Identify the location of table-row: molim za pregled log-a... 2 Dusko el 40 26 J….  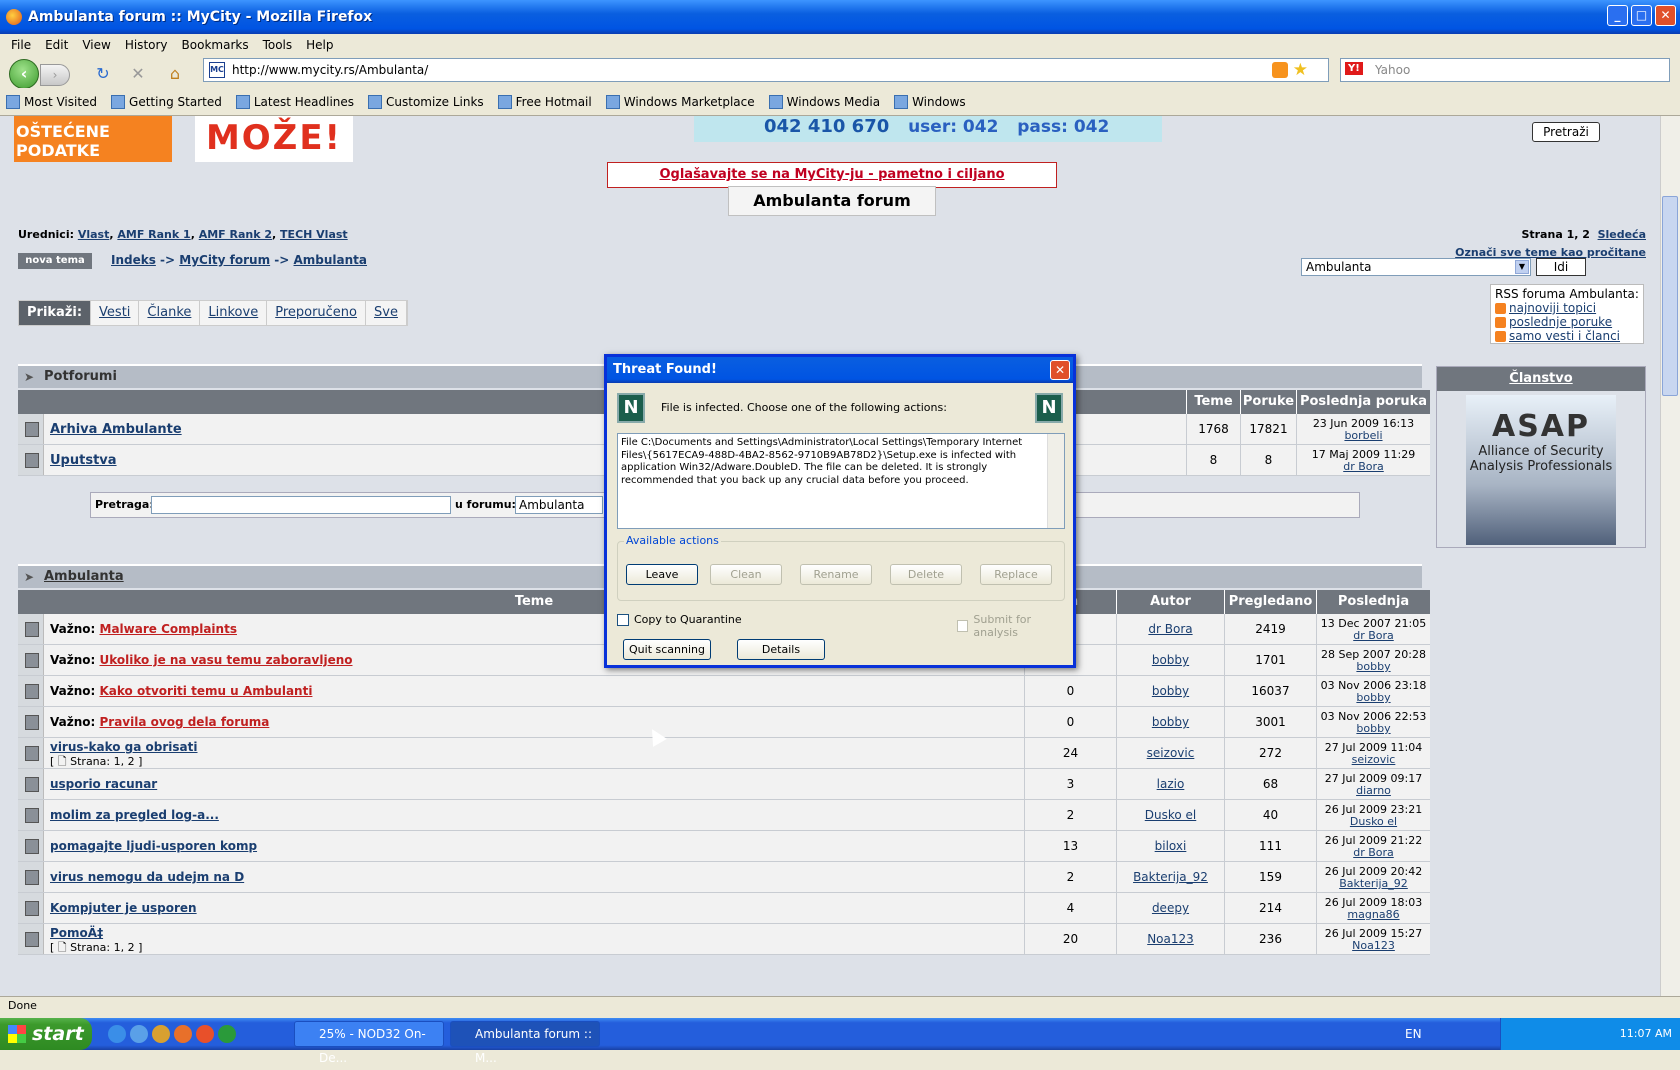
(724, 815).